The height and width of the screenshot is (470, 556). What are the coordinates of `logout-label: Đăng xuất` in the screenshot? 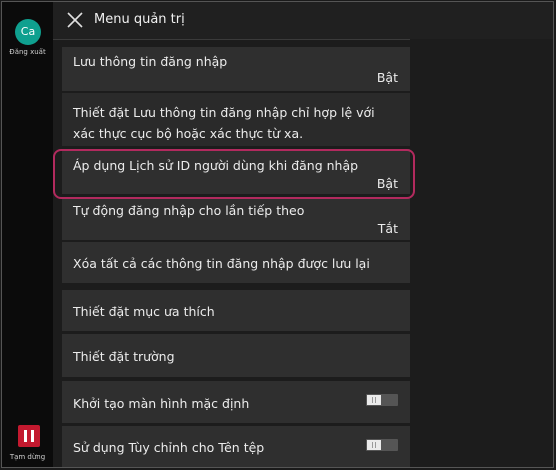 It's located at (27, 52).